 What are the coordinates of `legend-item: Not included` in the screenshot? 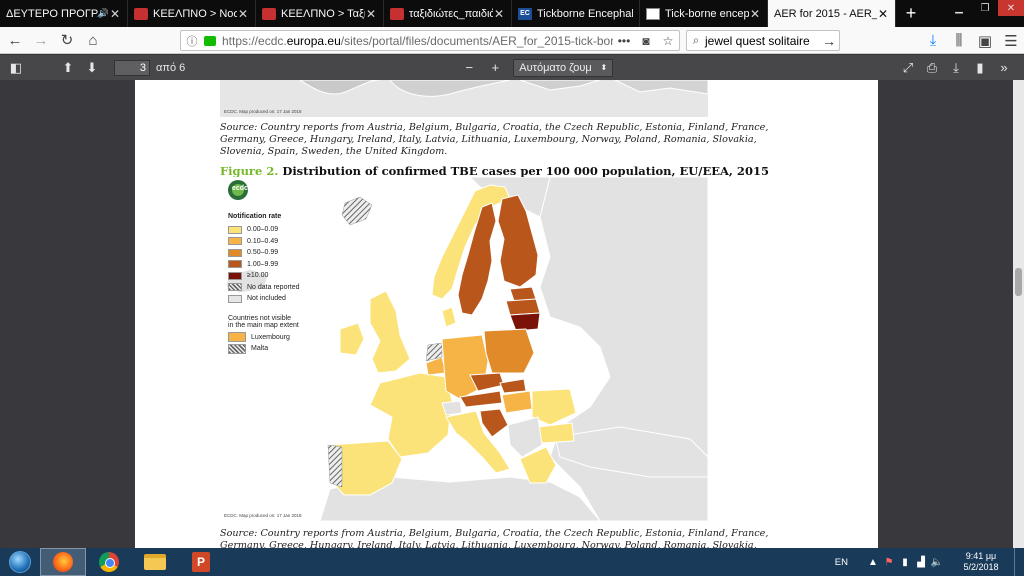 It's located at (264, 299).